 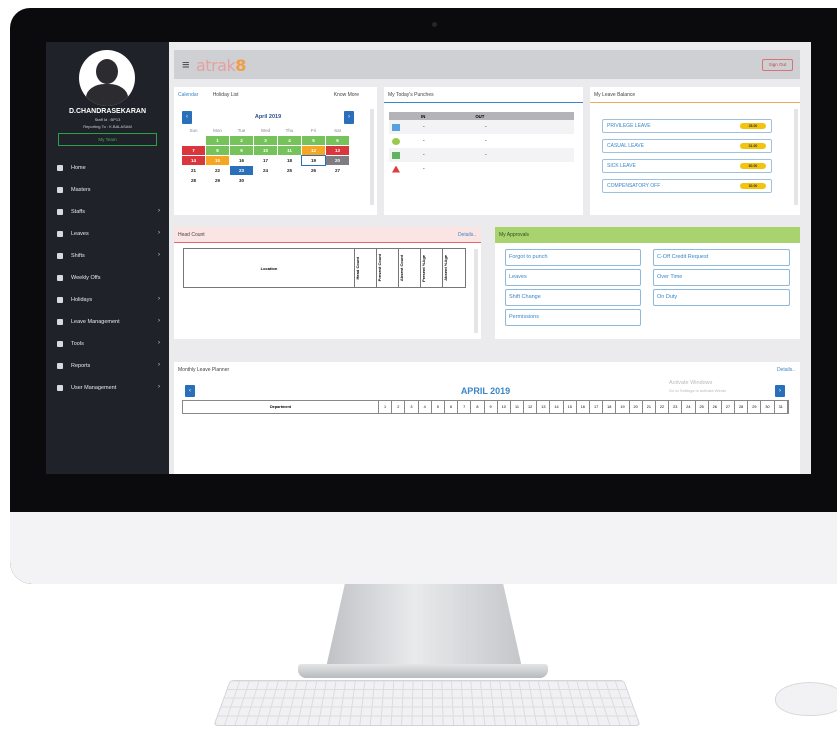 What do you see at coordinates (504, 407) in the screenshot?
I see `day-column-header: 10` at bounding box center [504, 407].